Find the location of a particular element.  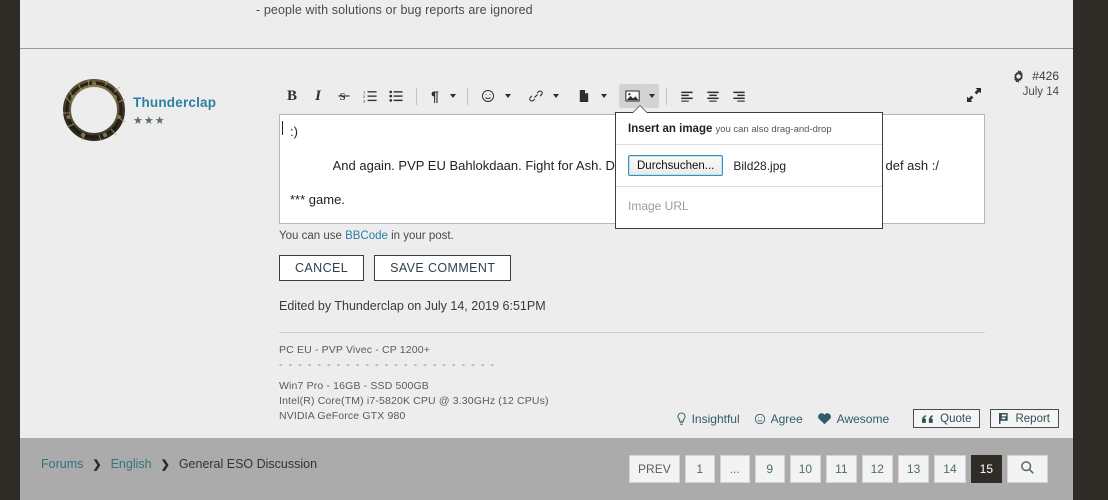

align-left-icon is located at coordinates (687, 96).